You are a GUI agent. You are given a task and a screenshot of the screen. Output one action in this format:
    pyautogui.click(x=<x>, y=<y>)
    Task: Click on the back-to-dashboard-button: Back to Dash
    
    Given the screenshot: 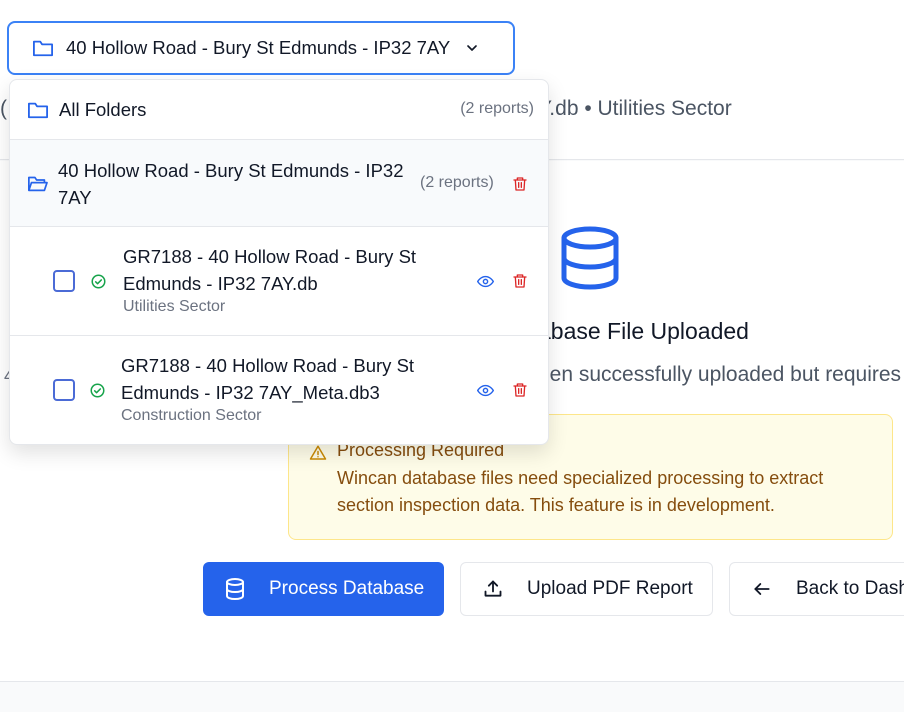 What is the action you would take?
    pyautogui.click(x=816, y=589)
    